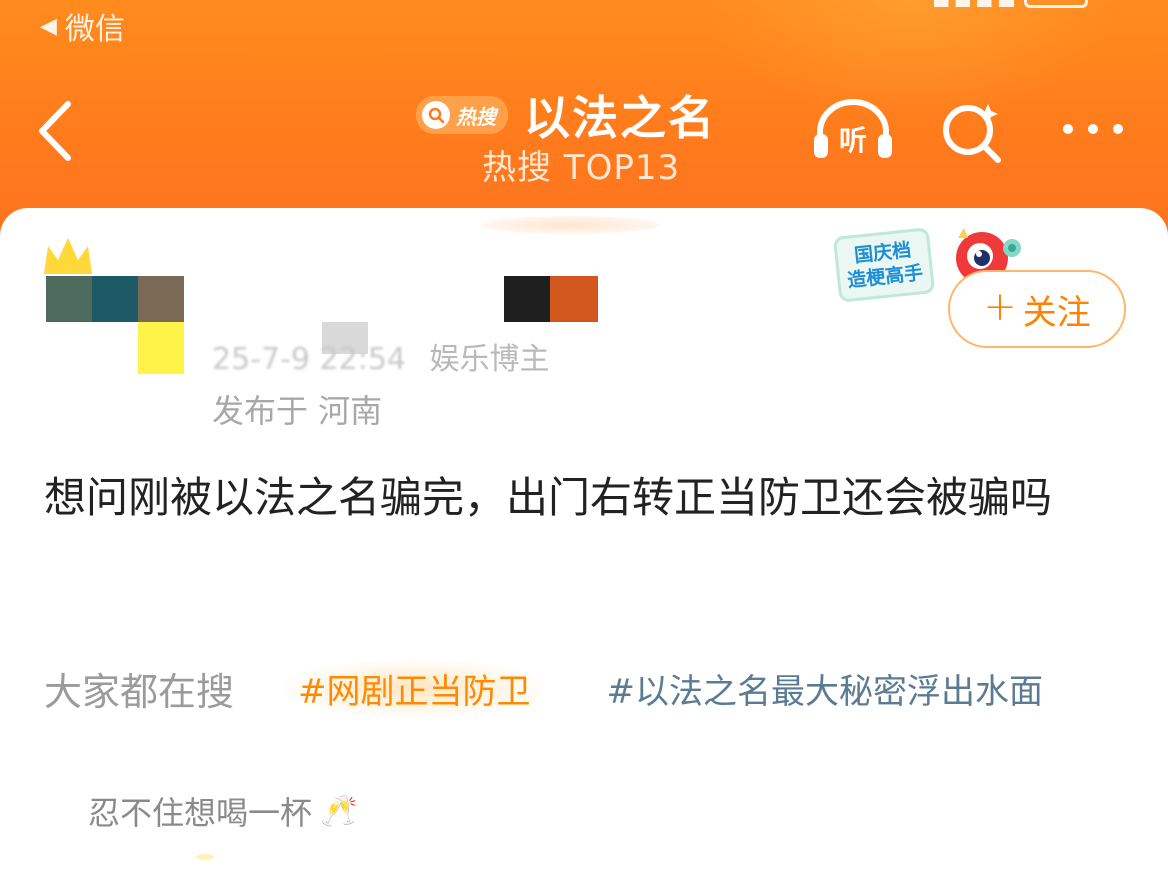 Image resolution: width=1168 pixels, height=893 pixels. What do you see at coordinates (68, 256) in the screenshot?
I see `crown-icon` at bounding box center [68, 256].